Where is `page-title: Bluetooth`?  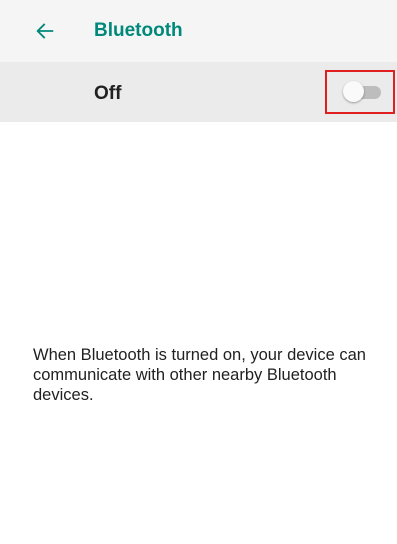
page-title: Bluetooth is located at coordinates (138, 30).